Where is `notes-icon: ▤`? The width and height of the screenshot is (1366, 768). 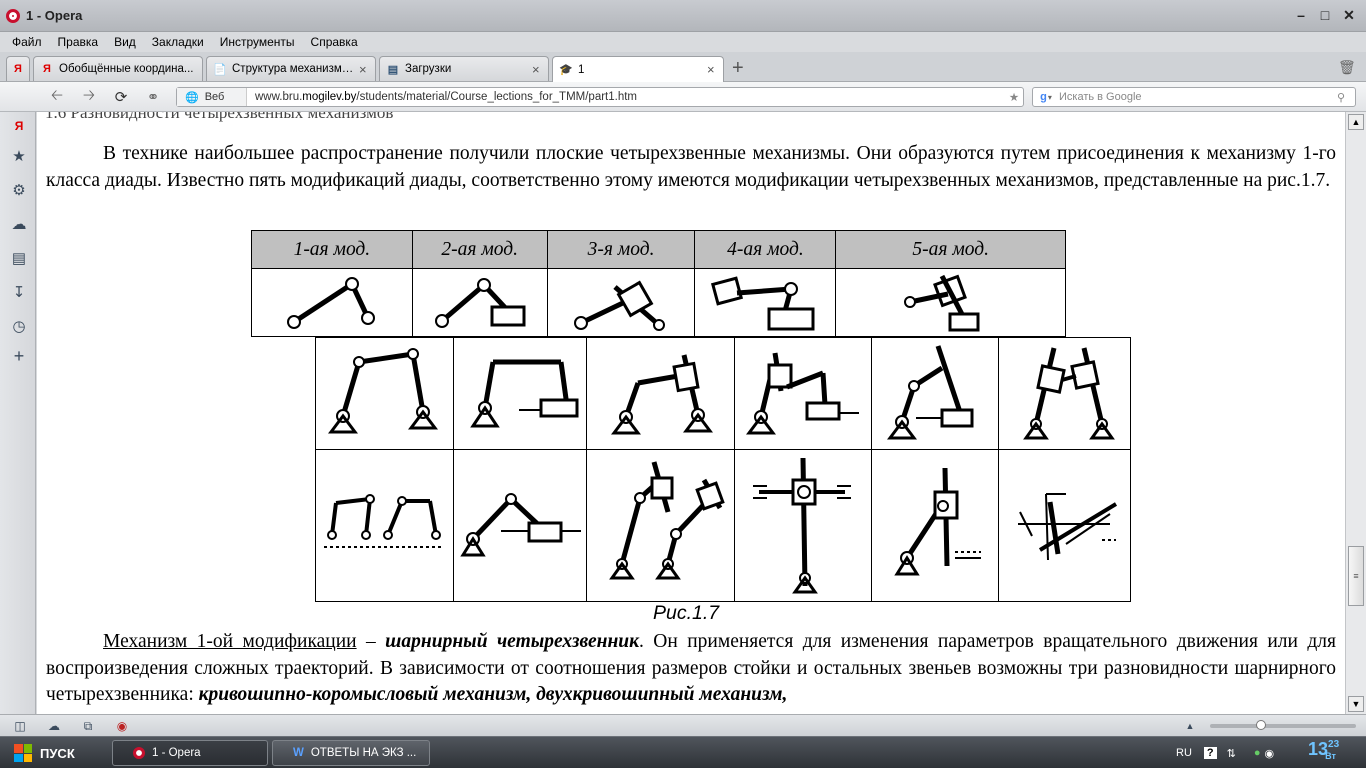
notes-icon: ▤ is located at coordinates (19, 258).